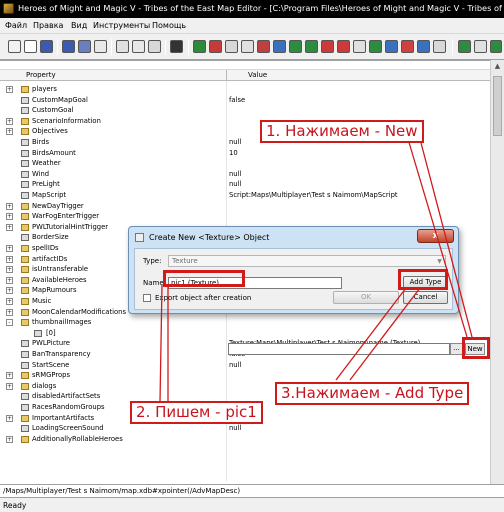 Image resolution: width=504 pixels, height=512 pixels. Describe the element at coordinates (196, 412) in the screenshot. I see `step2-callout: 2. Пишем - pic1` at that location.